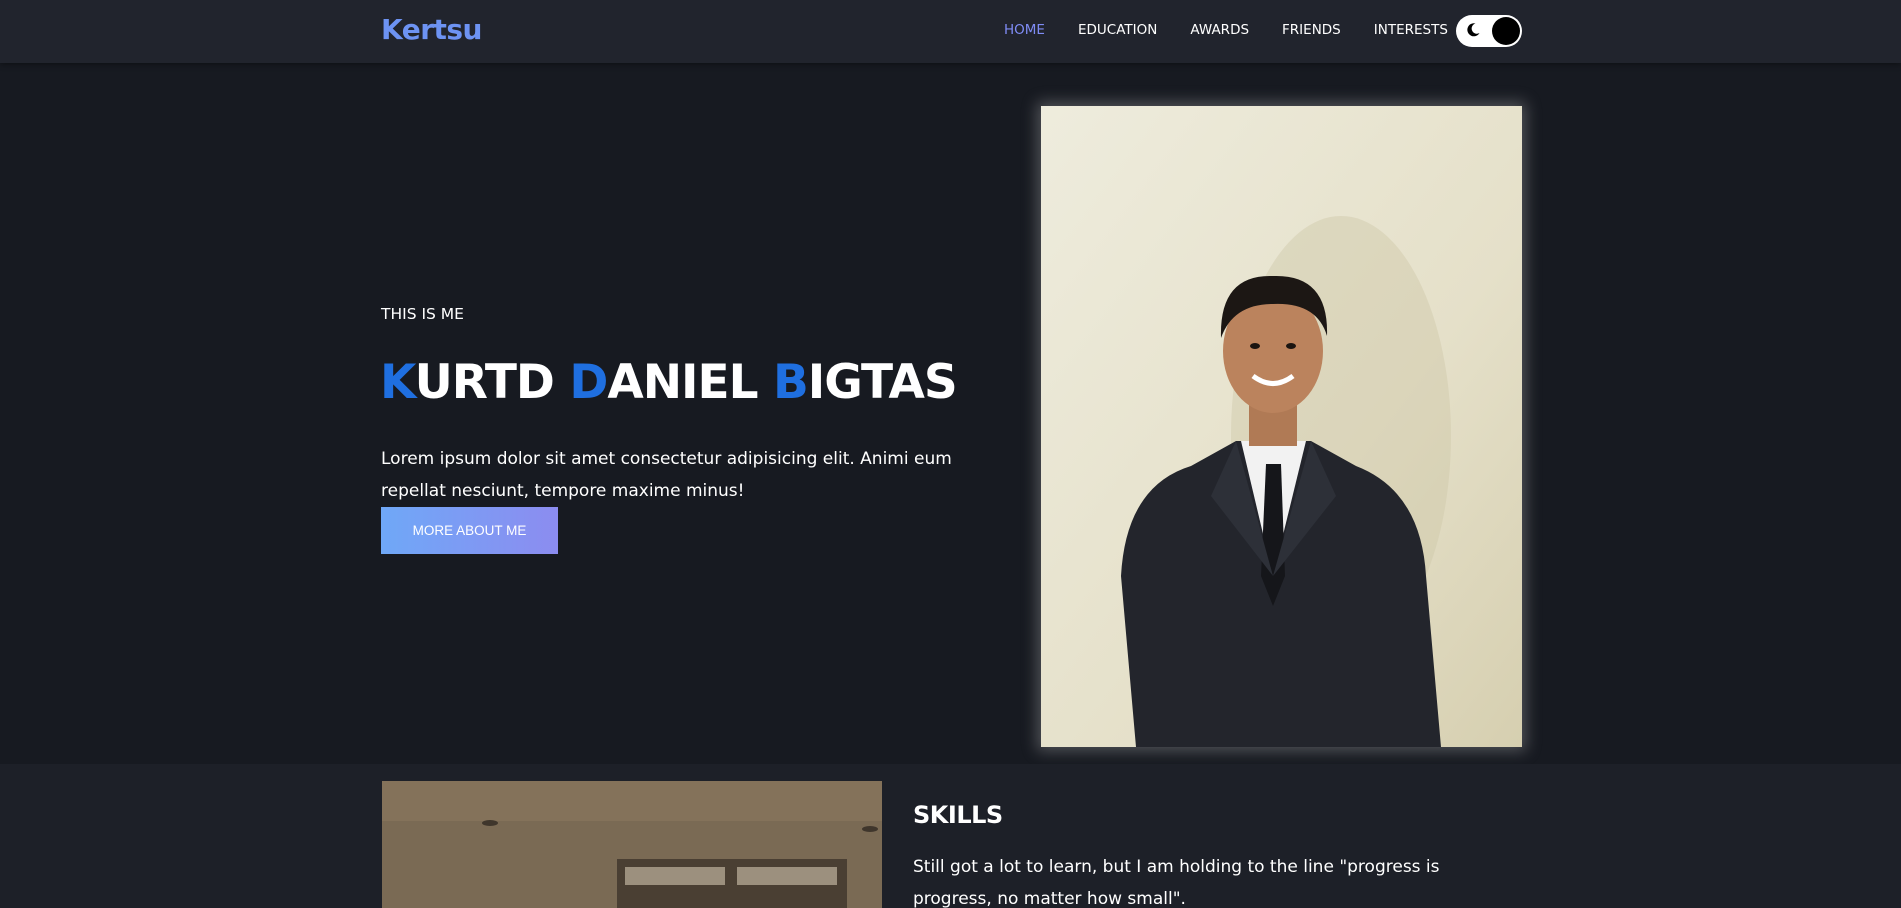  Describe the element at coordinates (1506, 31) in the screenshot. I see `toggle-knob` at that location.